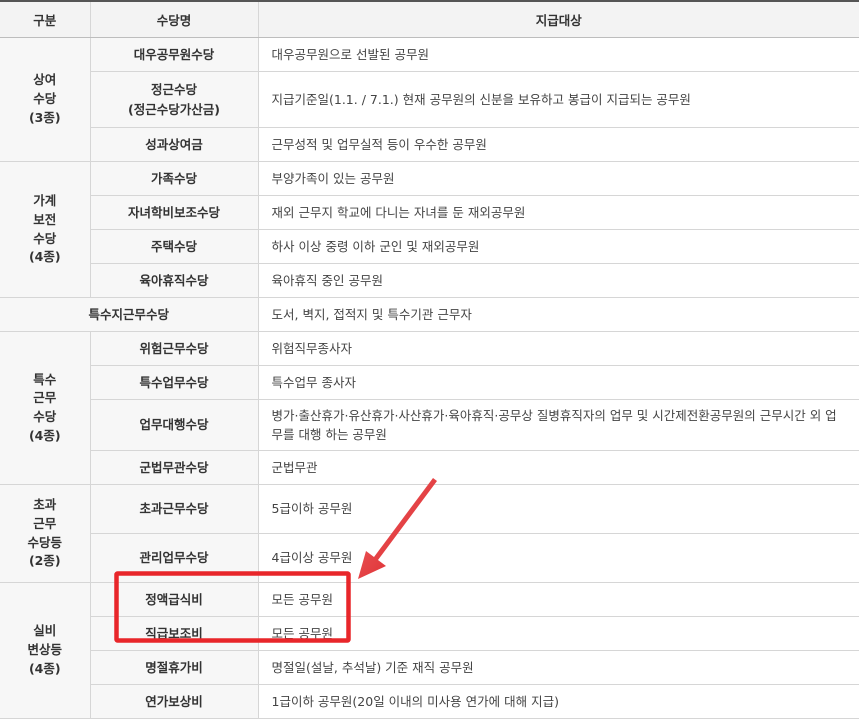 The width and height of the screenshot is (859, 719). What do you see at coordinates (173, 509) in the screenshot?
I see `allowance-name: 초과근무수당` at bounding box center [173, 509].